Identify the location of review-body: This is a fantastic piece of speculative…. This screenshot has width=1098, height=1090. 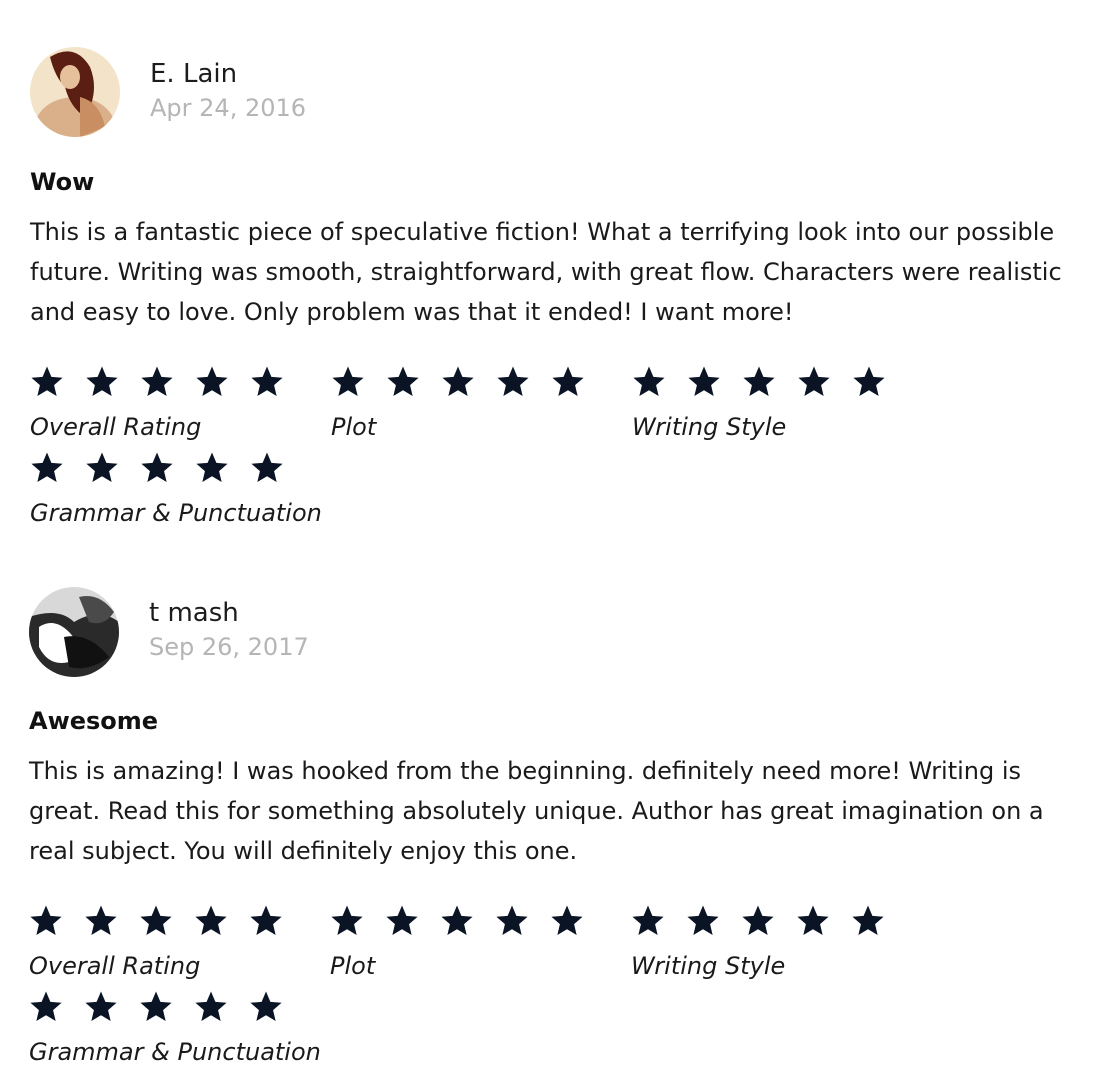
(546, 272).